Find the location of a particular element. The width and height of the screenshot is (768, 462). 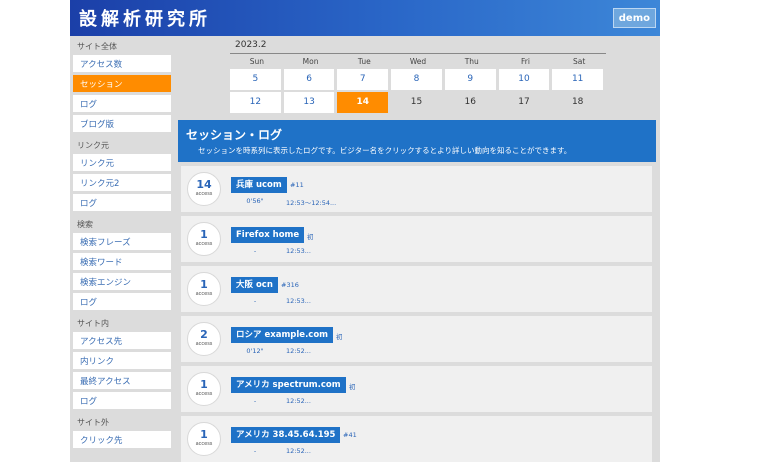

calendar-day: 11 is located at coordinates (578, 79).